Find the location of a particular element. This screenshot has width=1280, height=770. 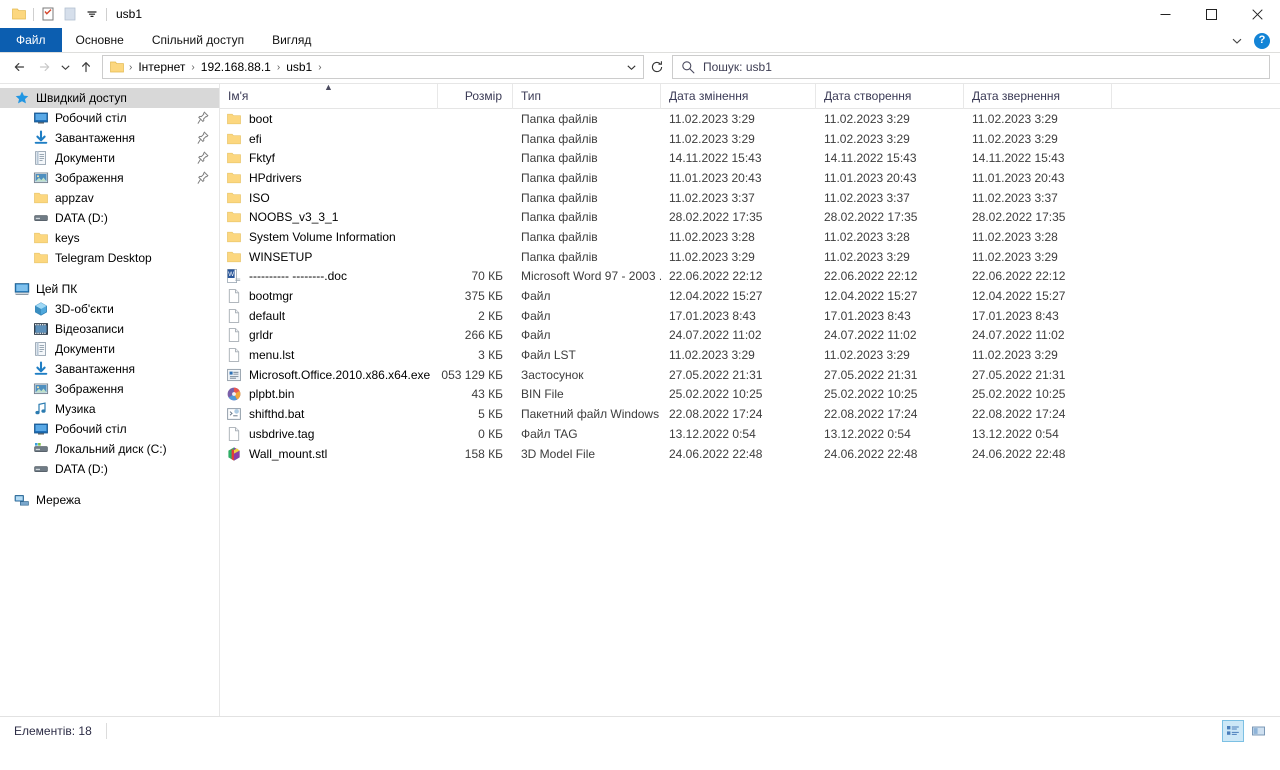

address-dropdown-icon is located at coordinates (631, 67).